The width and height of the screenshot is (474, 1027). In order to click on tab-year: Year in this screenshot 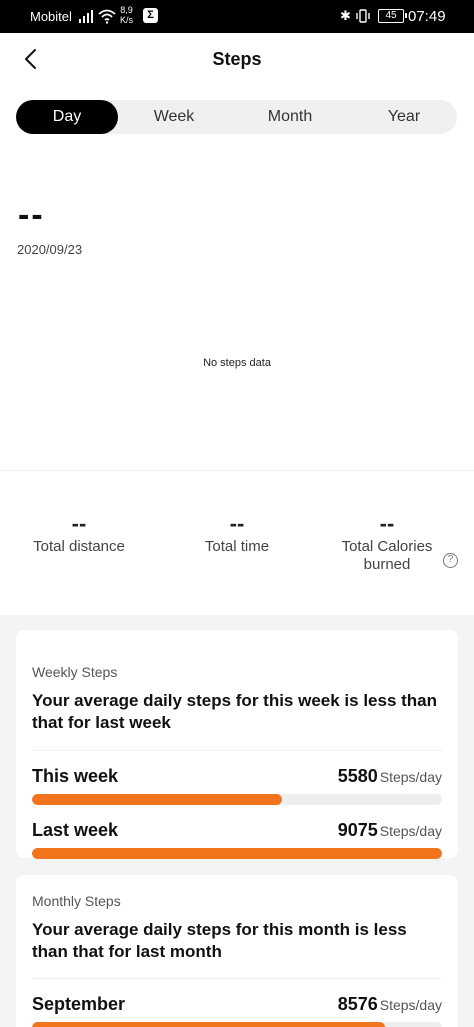, I will do `click(404, 117)`.